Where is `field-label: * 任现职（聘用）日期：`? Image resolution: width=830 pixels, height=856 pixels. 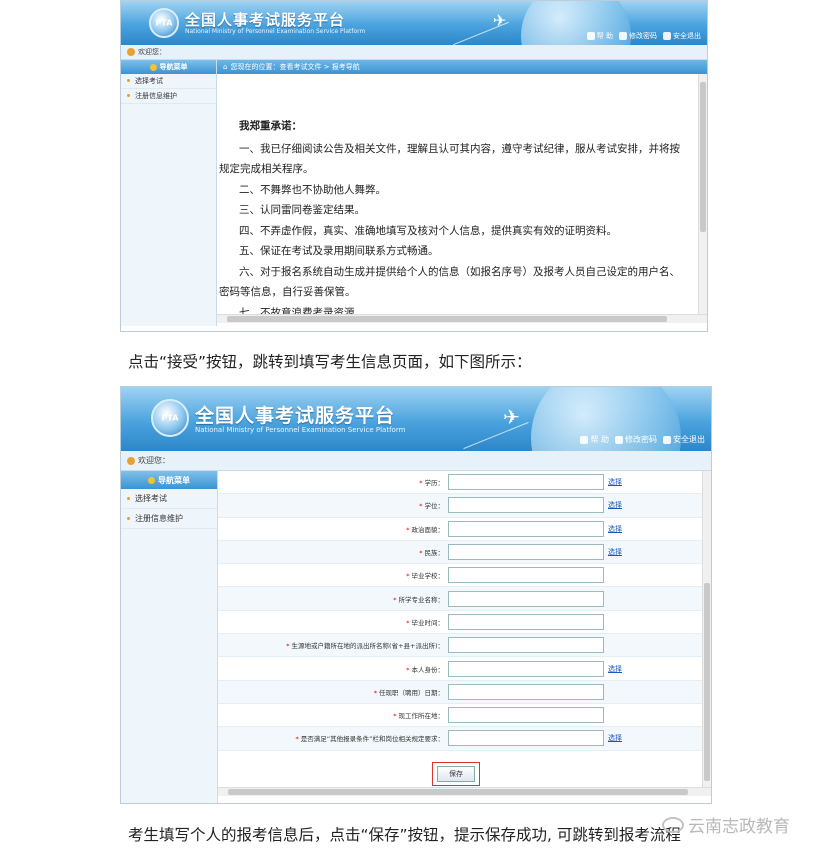
field-label: * 任现职（聘用）日期： is located at coordinates (408, 692).